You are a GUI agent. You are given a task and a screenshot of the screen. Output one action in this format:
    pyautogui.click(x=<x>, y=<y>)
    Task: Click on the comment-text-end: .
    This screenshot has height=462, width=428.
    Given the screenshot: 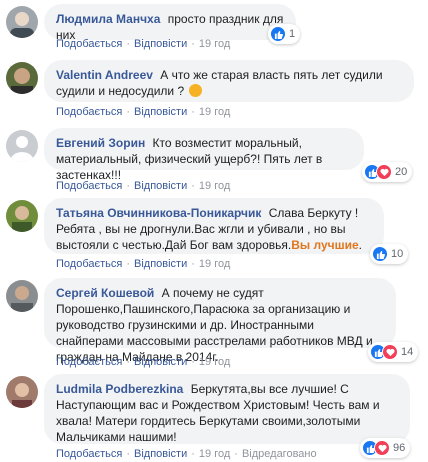 What is the action you would take?
    pyautogui.click(x=360, y=245)
    